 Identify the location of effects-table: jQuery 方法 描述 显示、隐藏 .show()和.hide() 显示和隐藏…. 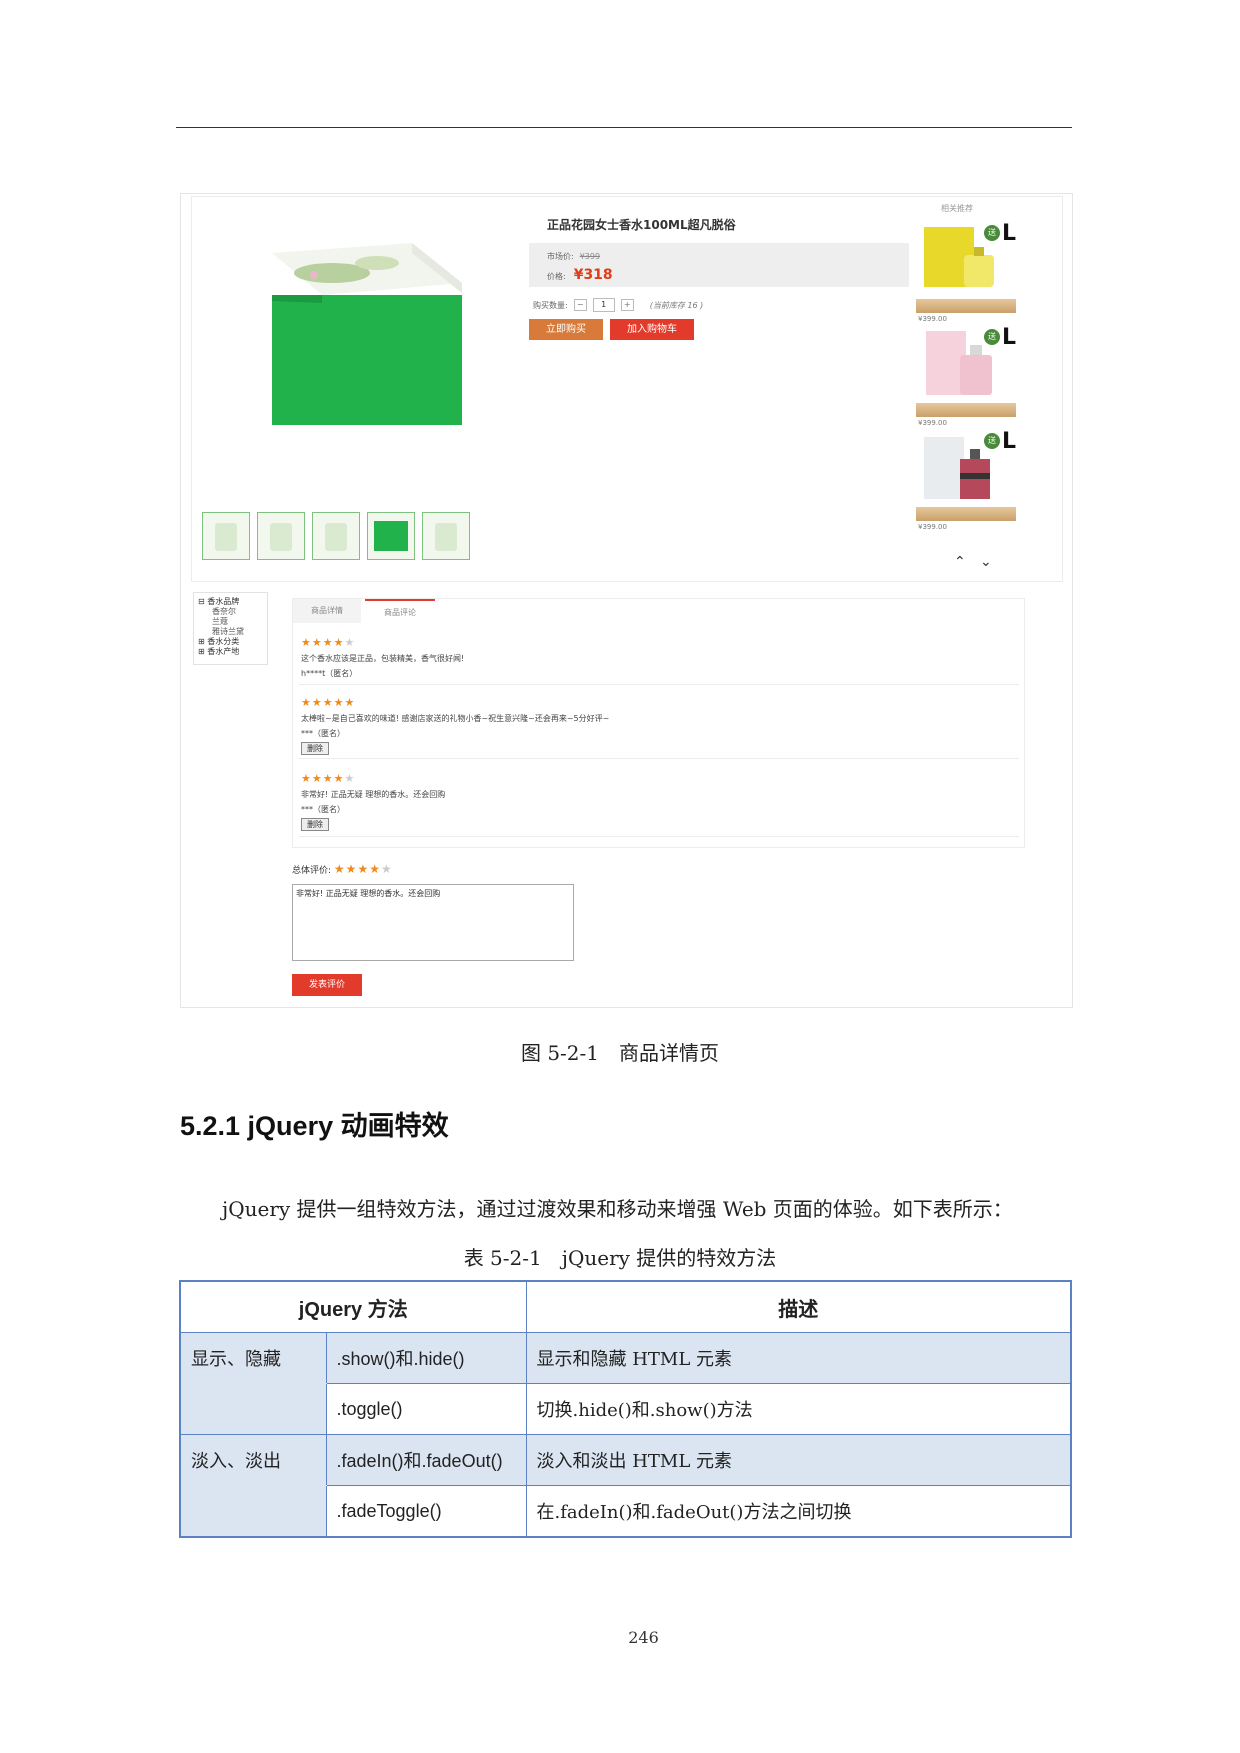
(625, 1409).